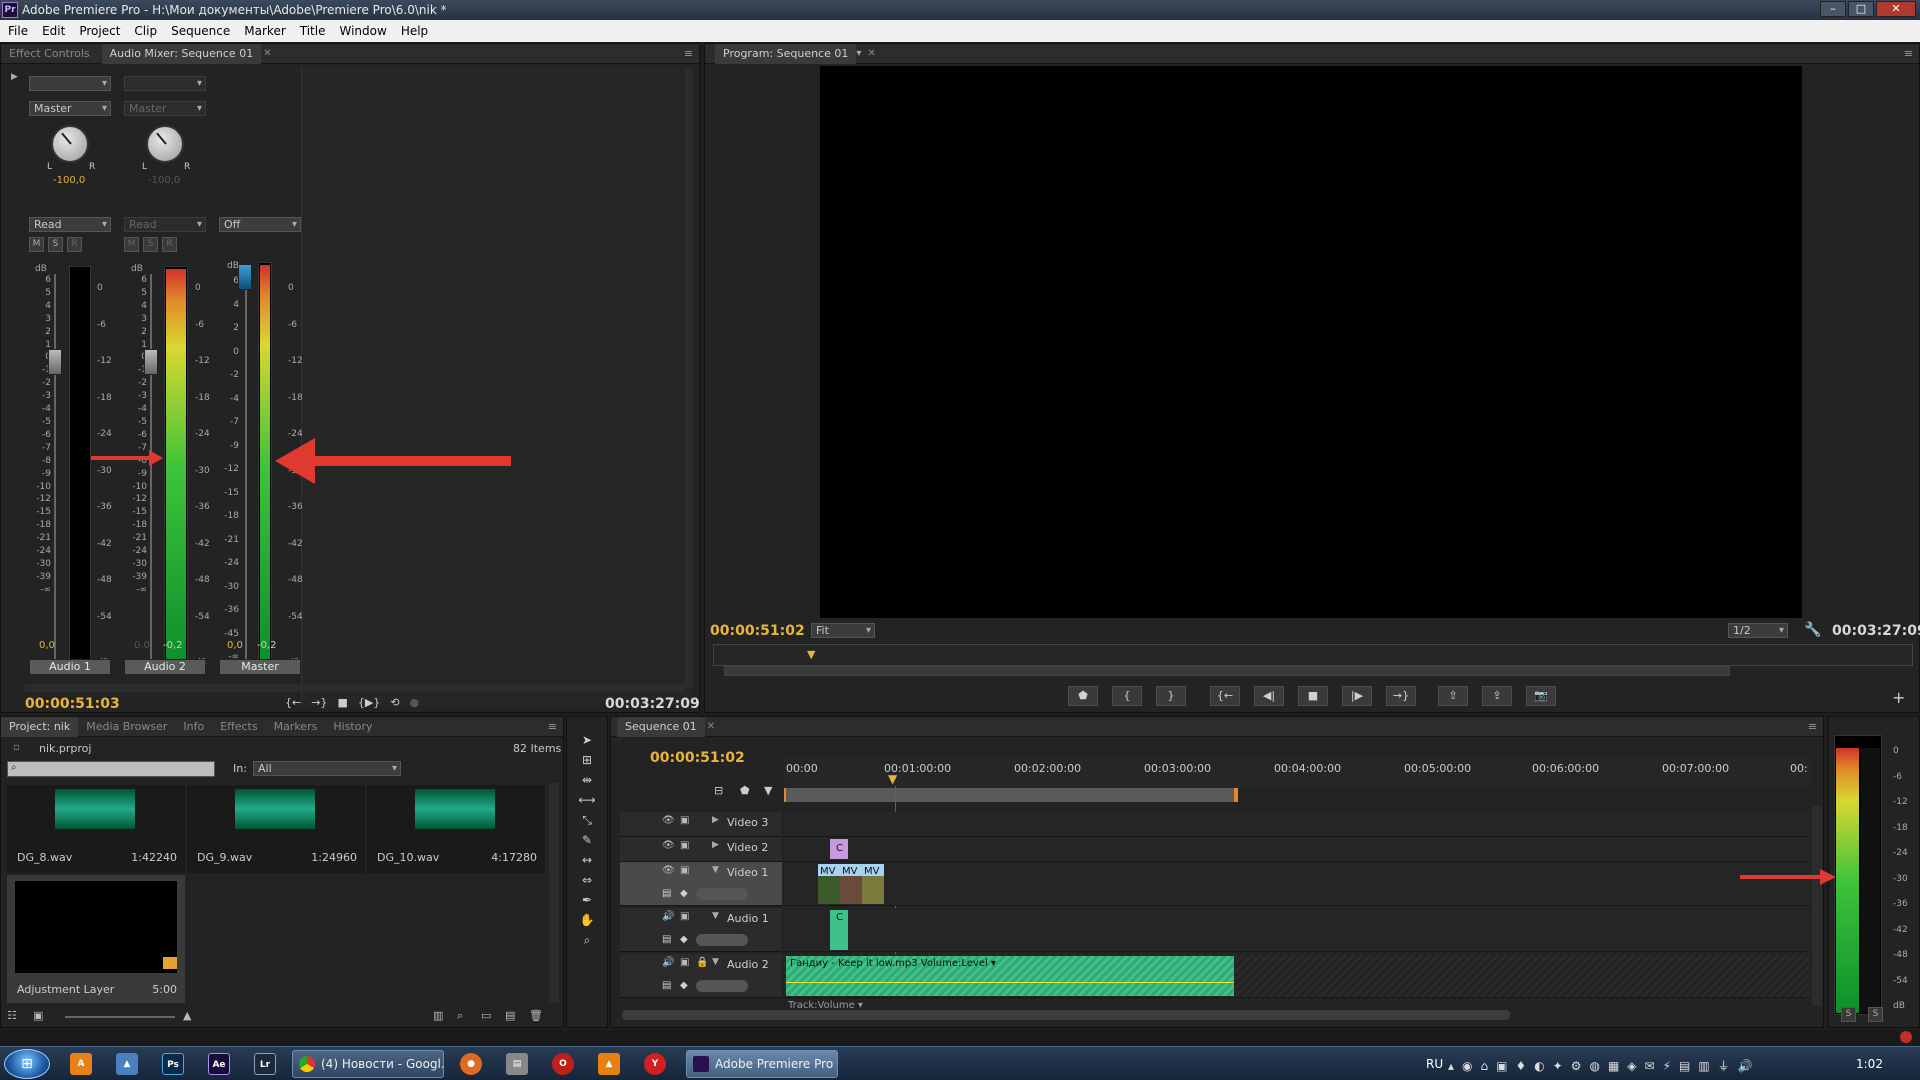 This screenshot has height=1080, width=1920. Describe the element at coordinates (1453, 696) in the screenshot. I see `lift-button: ⇧` at that location.